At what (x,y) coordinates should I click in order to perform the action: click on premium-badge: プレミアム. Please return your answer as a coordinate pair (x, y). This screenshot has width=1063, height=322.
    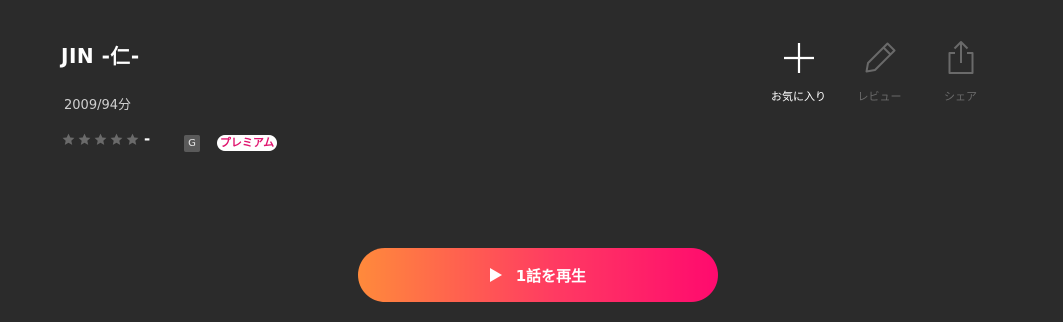
    Looking at the image, I should click on (247, 143).